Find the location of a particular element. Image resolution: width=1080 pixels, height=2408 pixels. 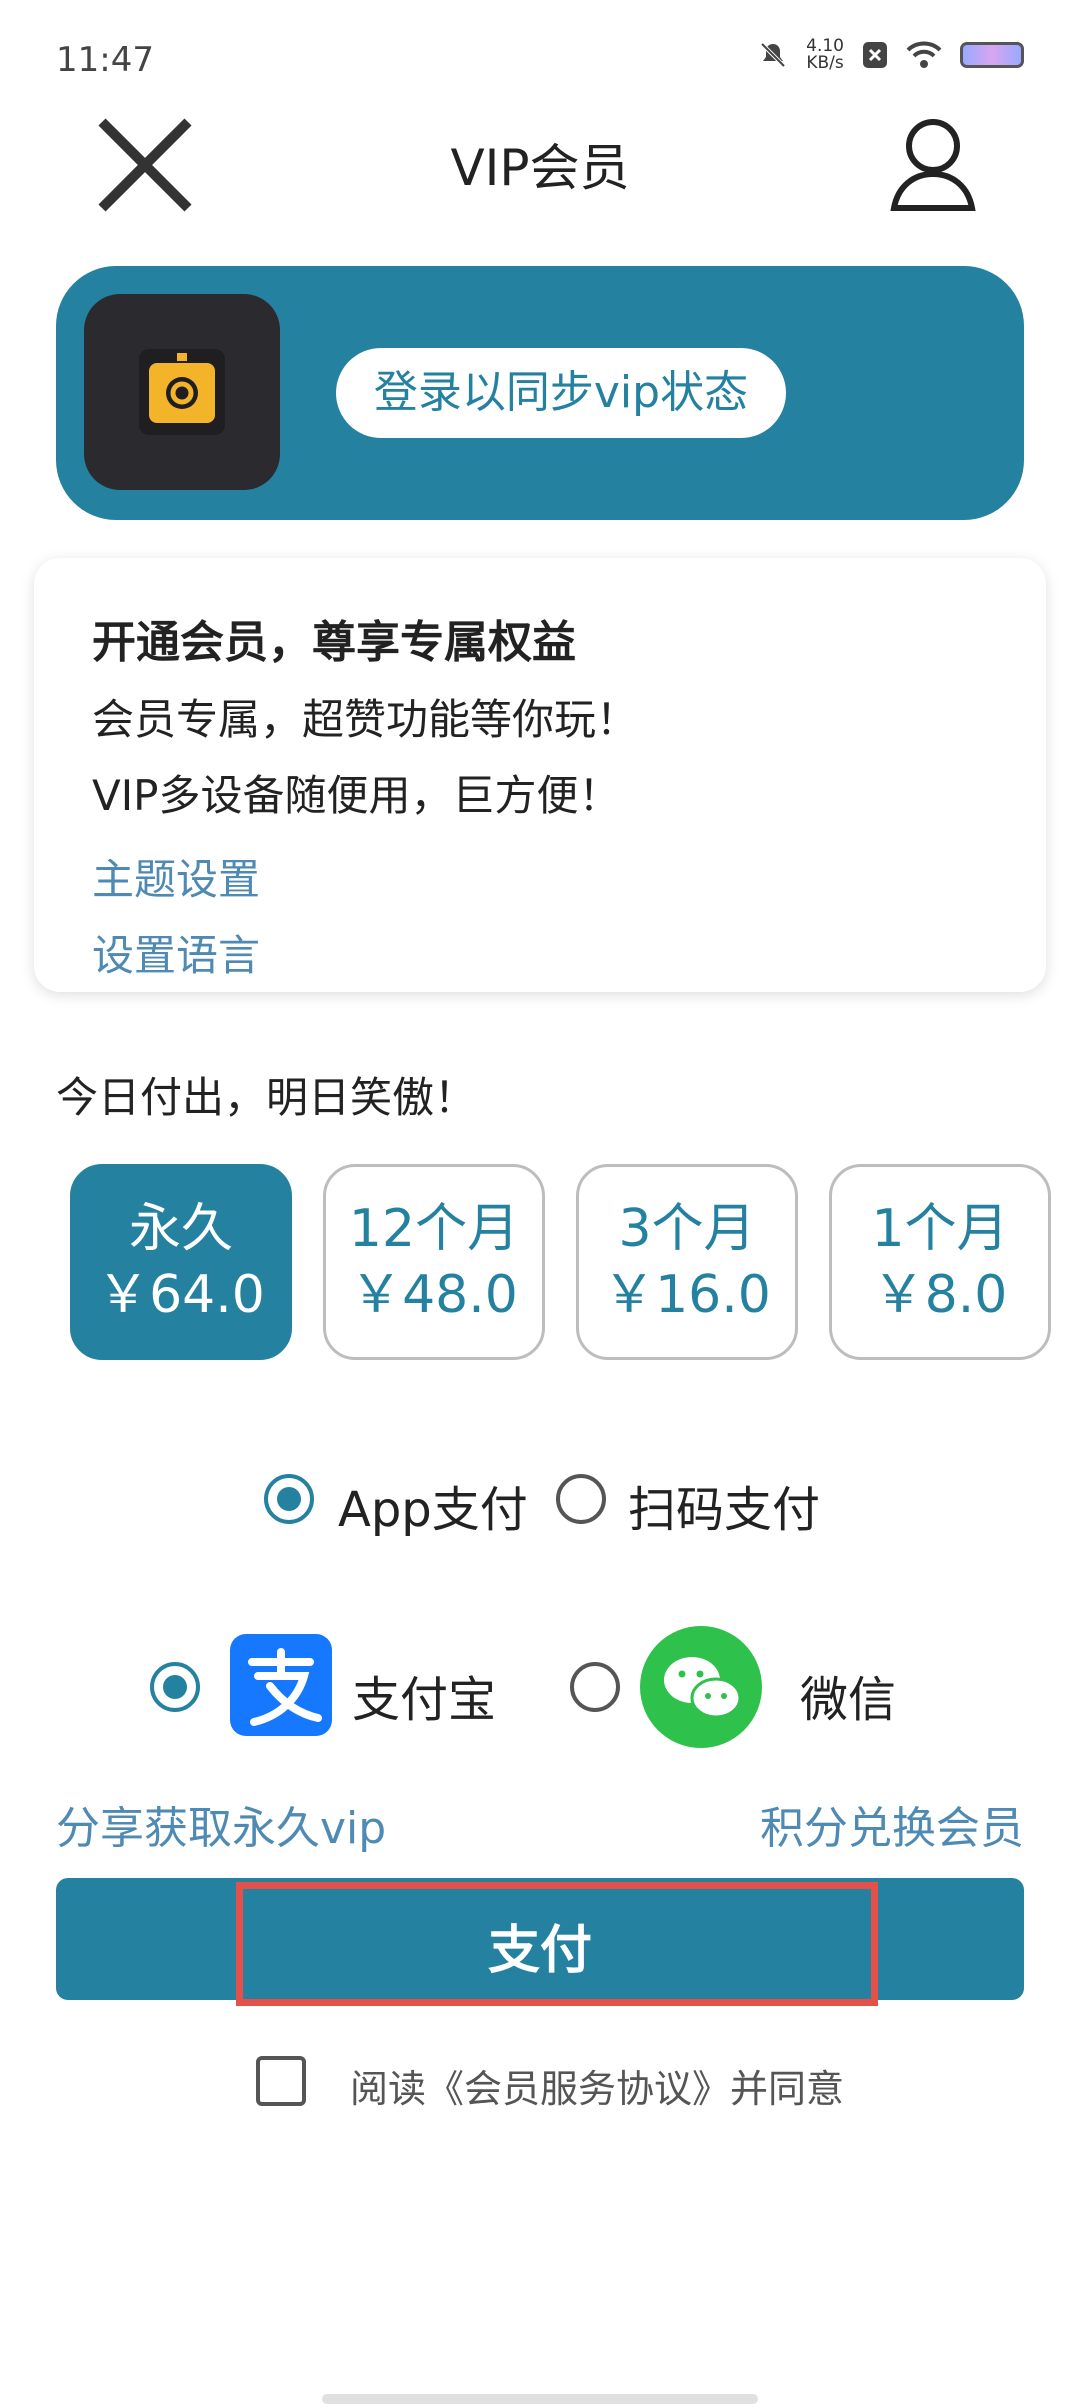

wechat-label: 微信 is located at coordinates (848, 1695).